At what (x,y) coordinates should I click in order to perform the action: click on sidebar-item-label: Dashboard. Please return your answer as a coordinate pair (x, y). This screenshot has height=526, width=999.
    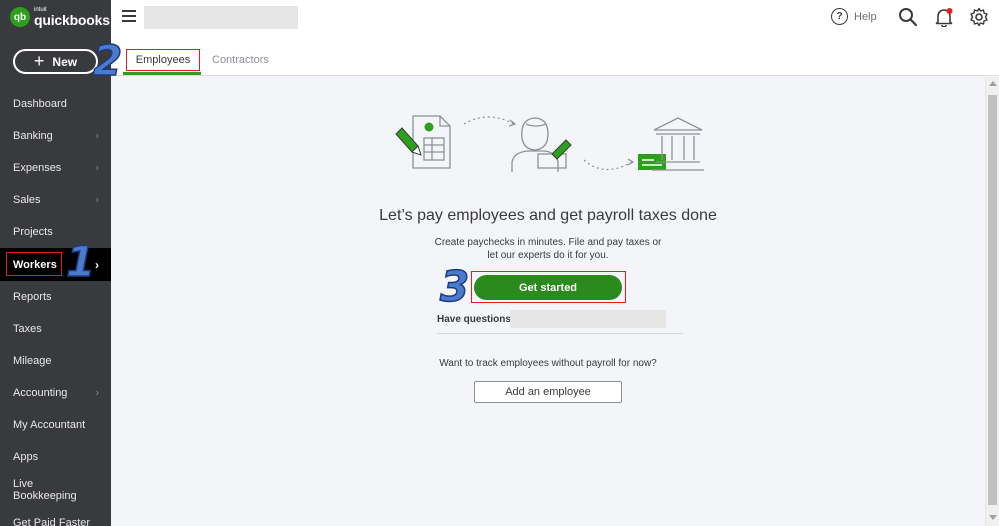
    Looking at the image, I should click on (40, 104).